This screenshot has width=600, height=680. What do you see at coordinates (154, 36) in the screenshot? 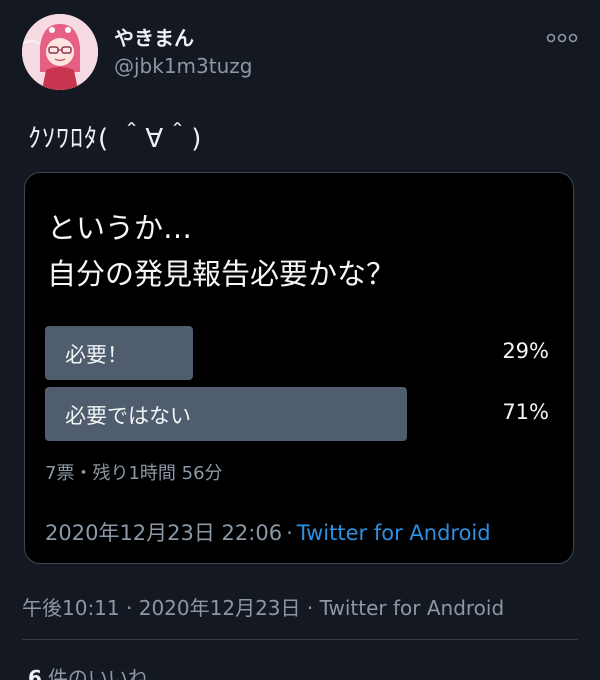
I see `display-name: やきまん` at bounding box center [154, 36].